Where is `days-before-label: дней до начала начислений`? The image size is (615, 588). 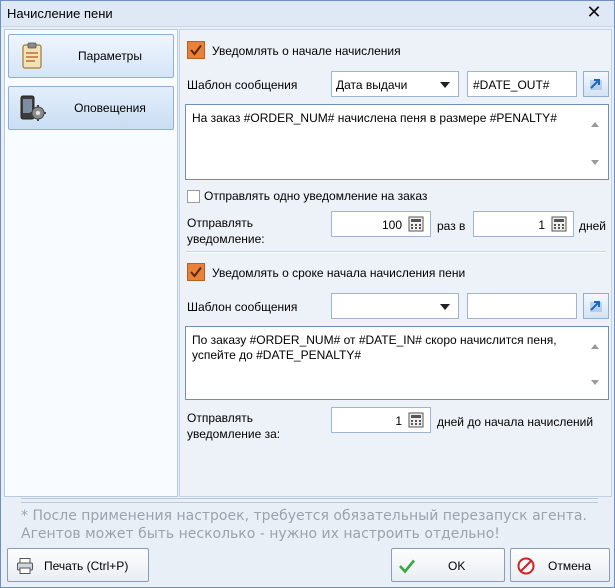
days-before-label: дней до начала начислений is located at coordinates (515, 422).